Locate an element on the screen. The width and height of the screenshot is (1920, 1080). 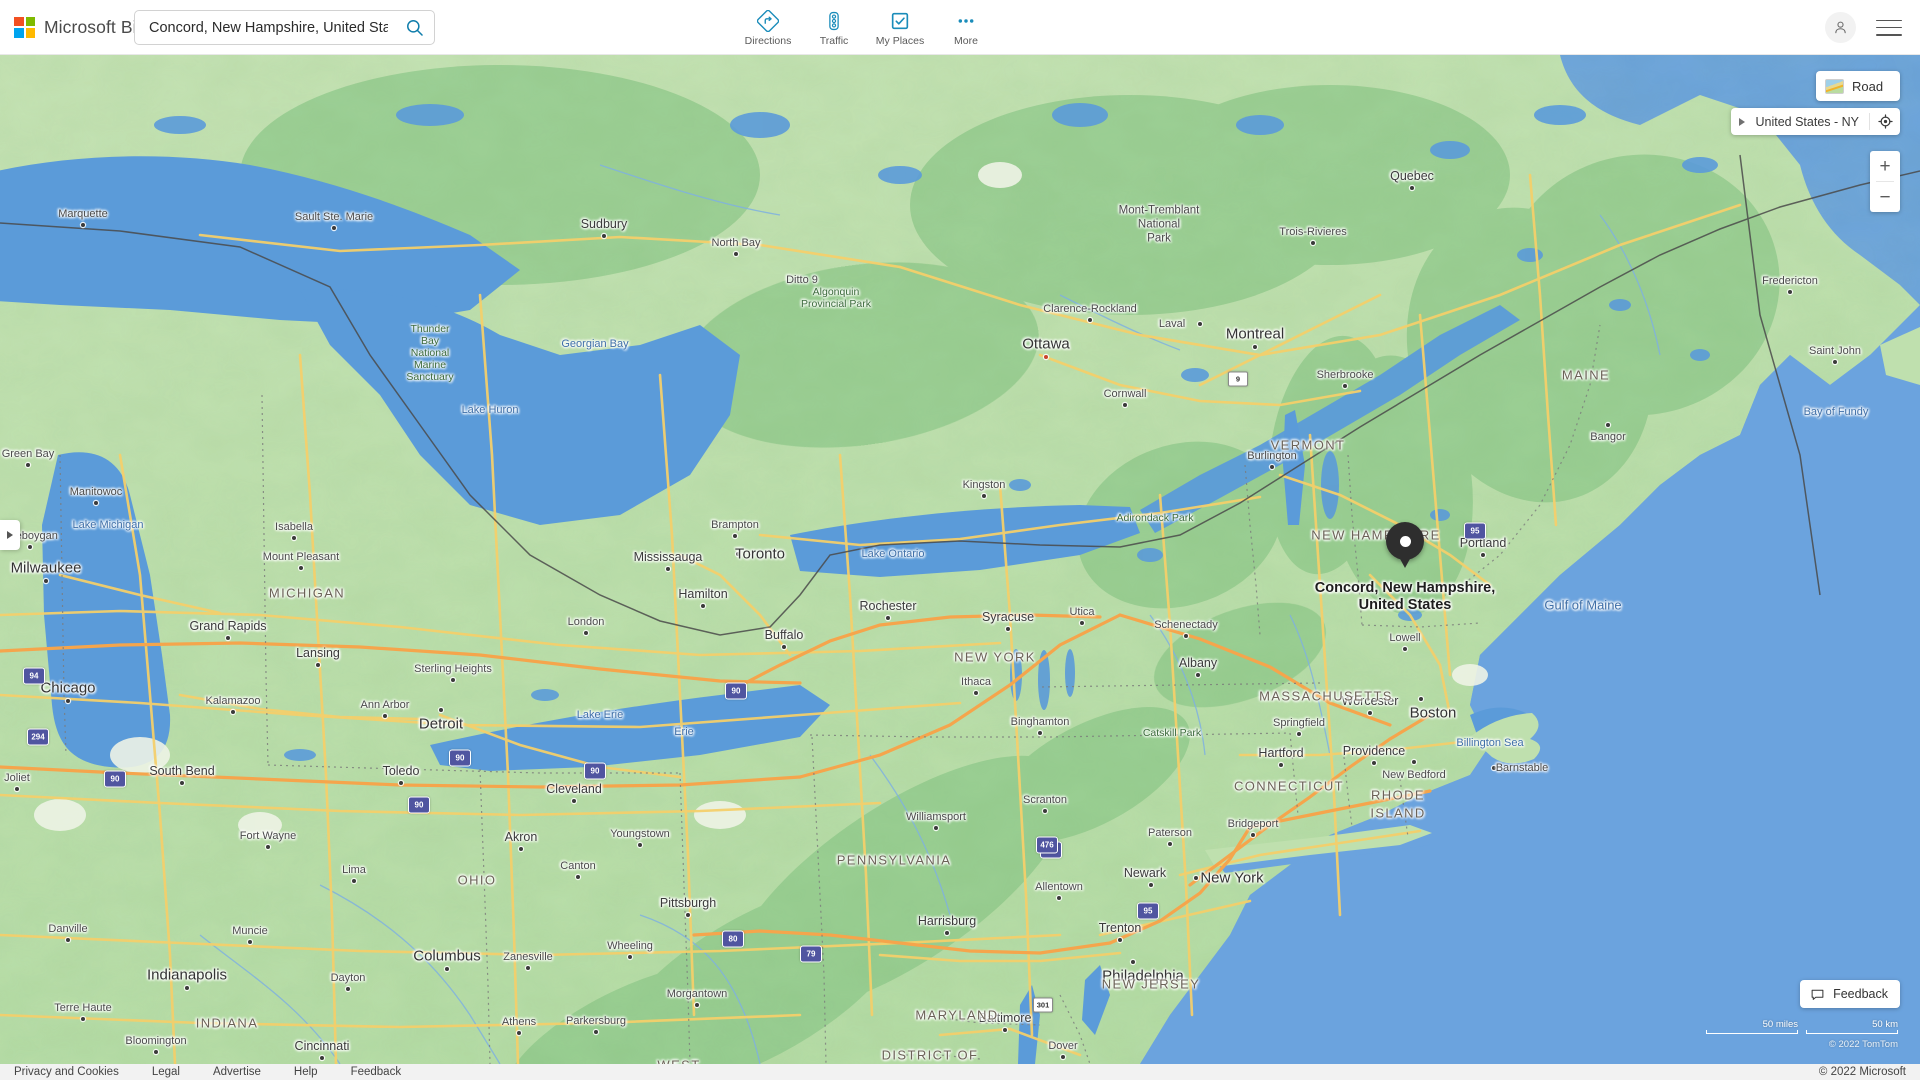
pushpin-label: Concord, New Hampshire, United States is located at coordinates (1405, 596).